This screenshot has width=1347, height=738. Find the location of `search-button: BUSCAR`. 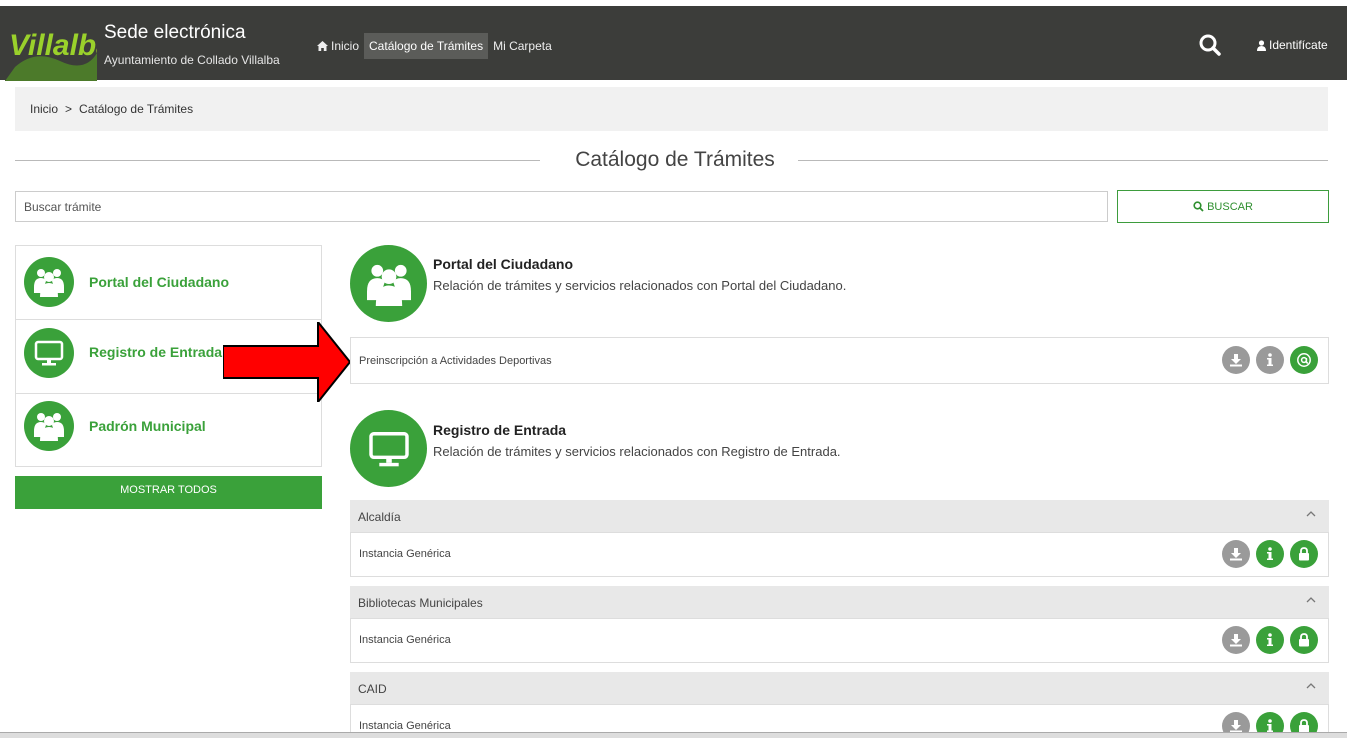

search-button: BUSCAR is located at coordinates (1223, 206).